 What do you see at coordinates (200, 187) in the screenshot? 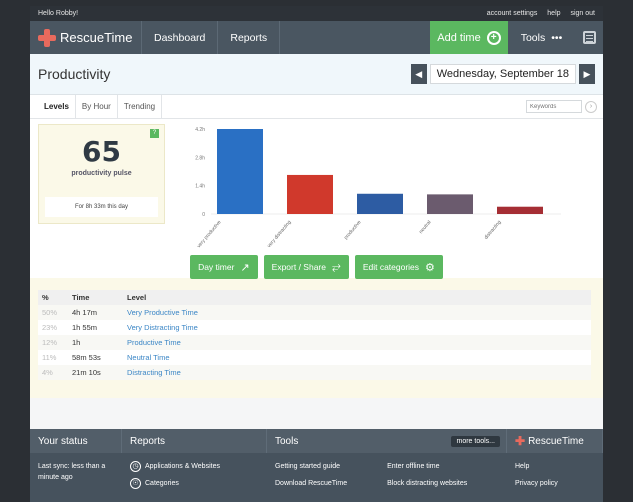
I see `y-tick-label: 1.4h` at bounding box center [200, 187].